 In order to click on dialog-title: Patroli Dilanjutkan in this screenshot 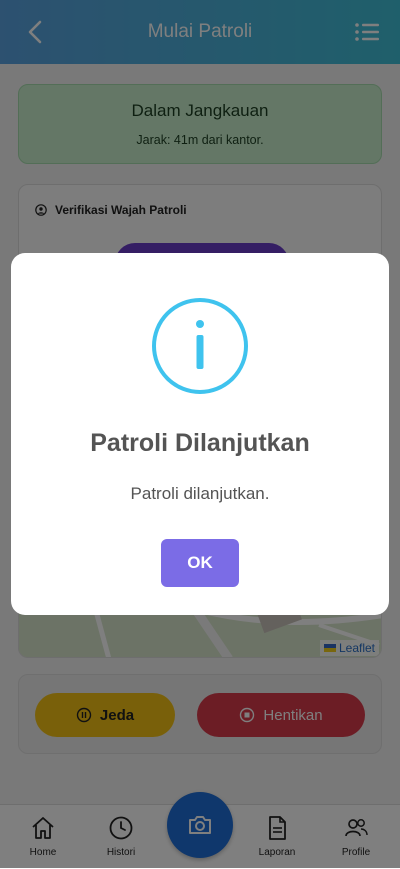, I will do `click(200, 443)`.